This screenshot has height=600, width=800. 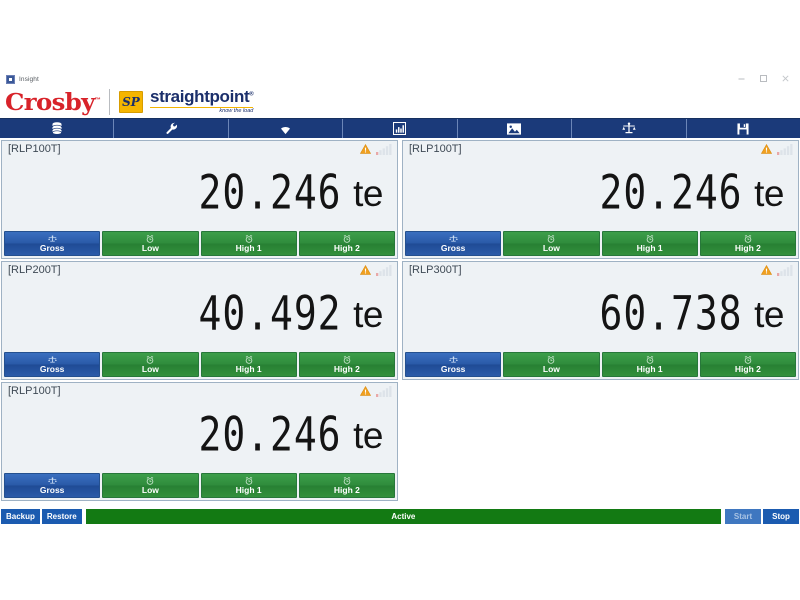 I want to click on straightpoint-registered: ®, so click(x=251, y=94).